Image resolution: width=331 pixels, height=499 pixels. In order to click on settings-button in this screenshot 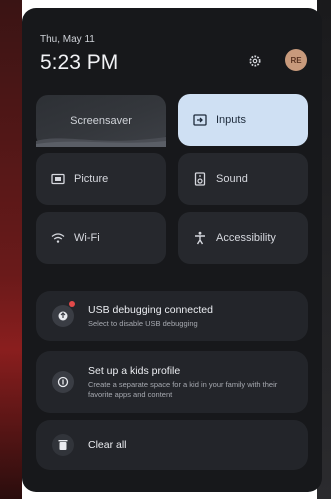, I will do `click(255, 61)`.